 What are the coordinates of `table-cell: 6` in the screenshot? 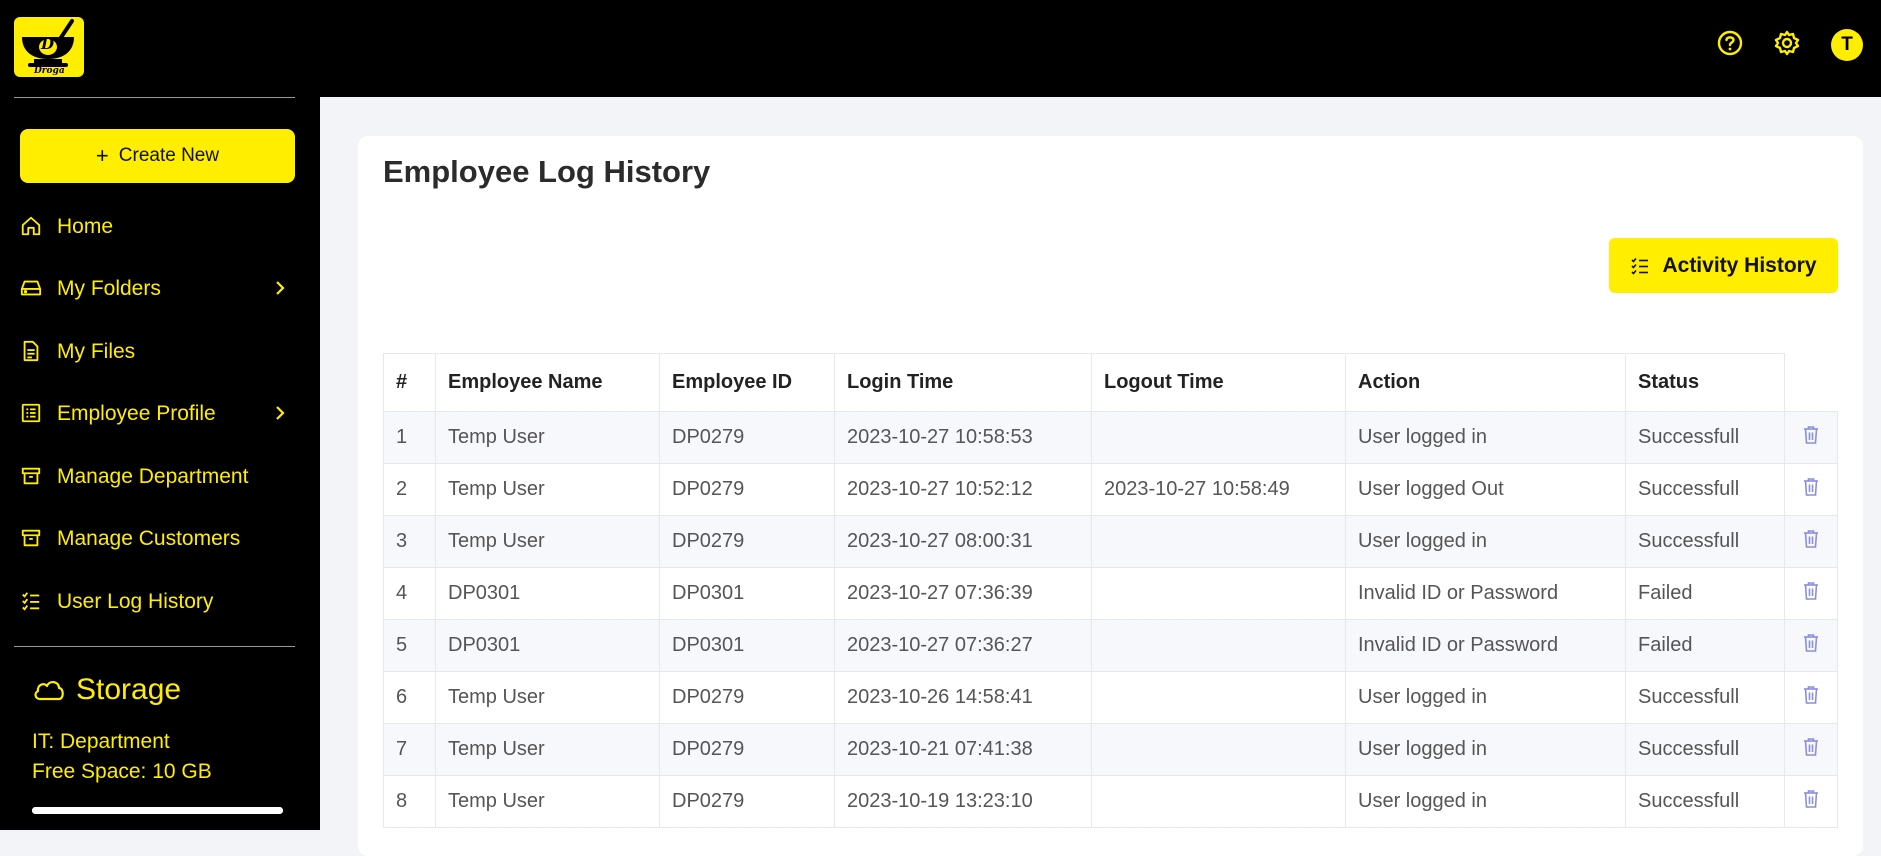 It's located at (409, 697).